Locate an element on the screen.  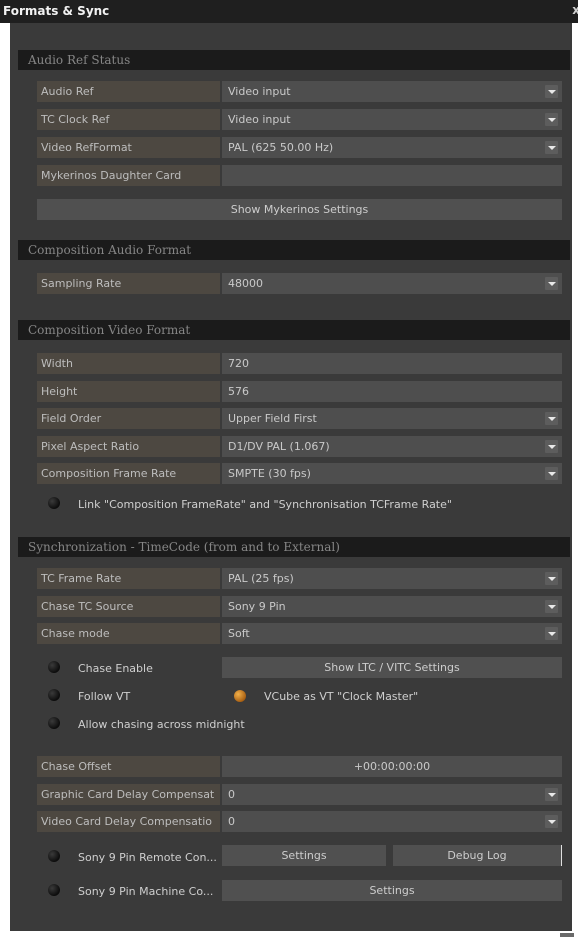
field-order-row: Field Order Upper Field First is located at coordinates (299, 418).